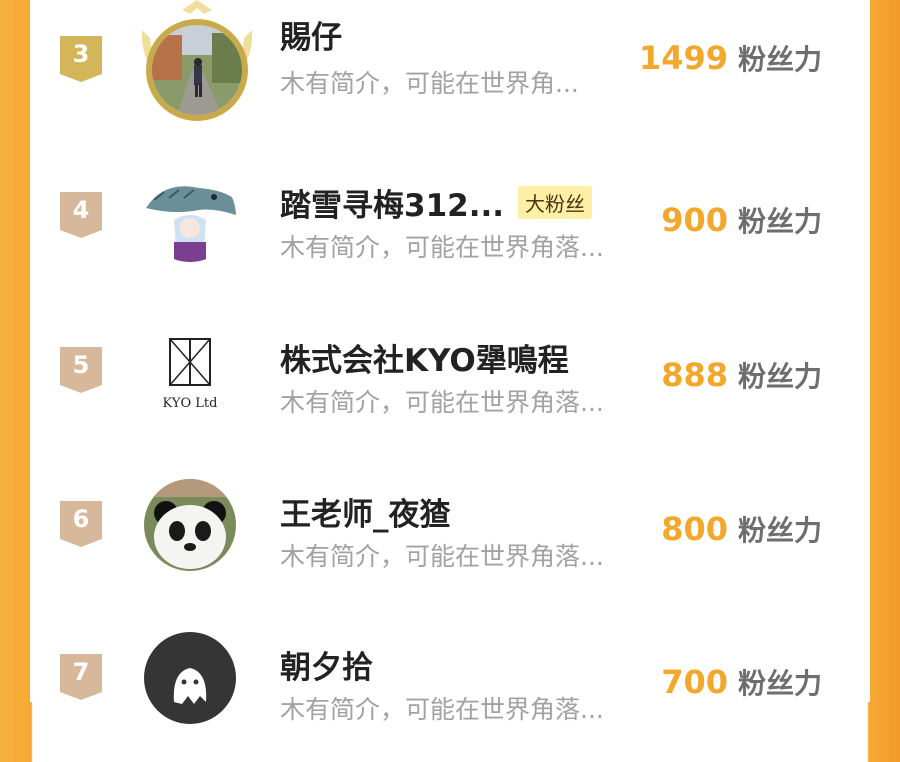 Image resolution: width=900 pixels, height=762 pixels. Describe the element at coordinates (197, 70) in the screenshot. I see `hiker-photo-avatar` at that location.